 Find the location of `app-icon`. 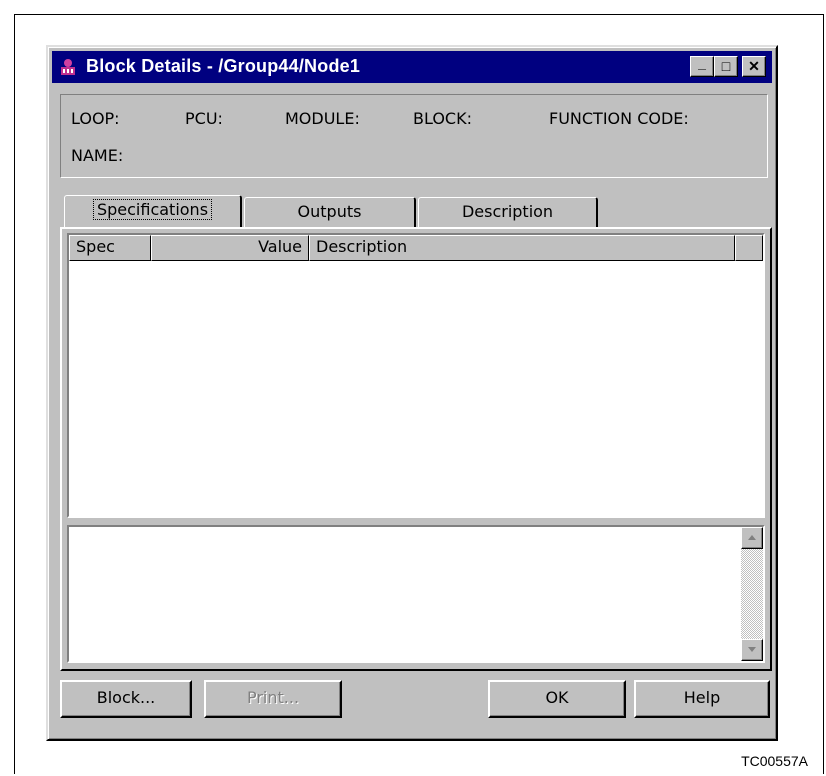

app-icon is located at coordinates (68, 67).